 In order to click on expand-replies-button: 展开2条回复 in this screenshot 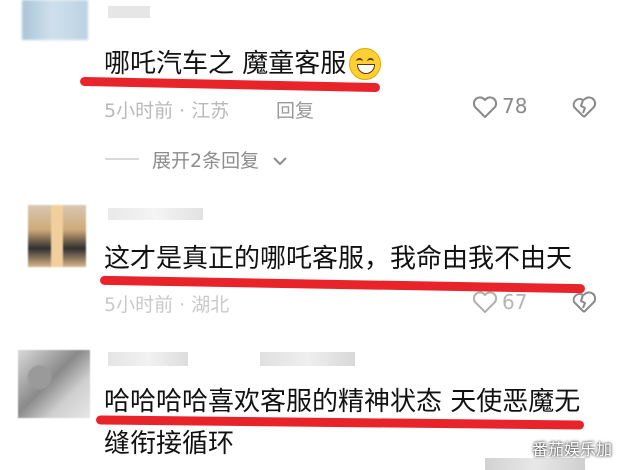, I will do `click(220, 159)`.